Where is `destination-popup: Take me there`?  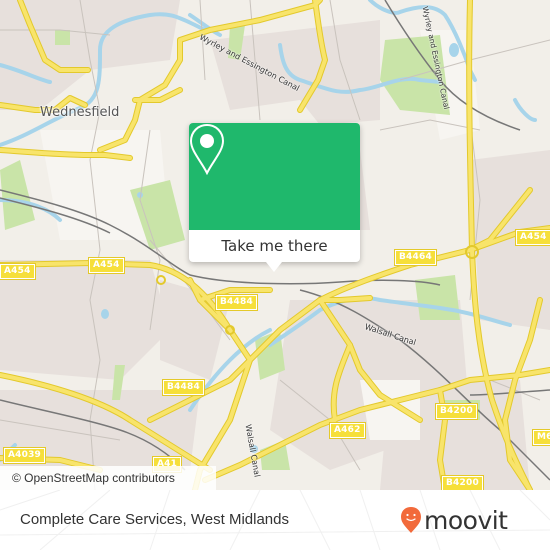
destination-popup: Take me there is located at coordinates (274, 197).